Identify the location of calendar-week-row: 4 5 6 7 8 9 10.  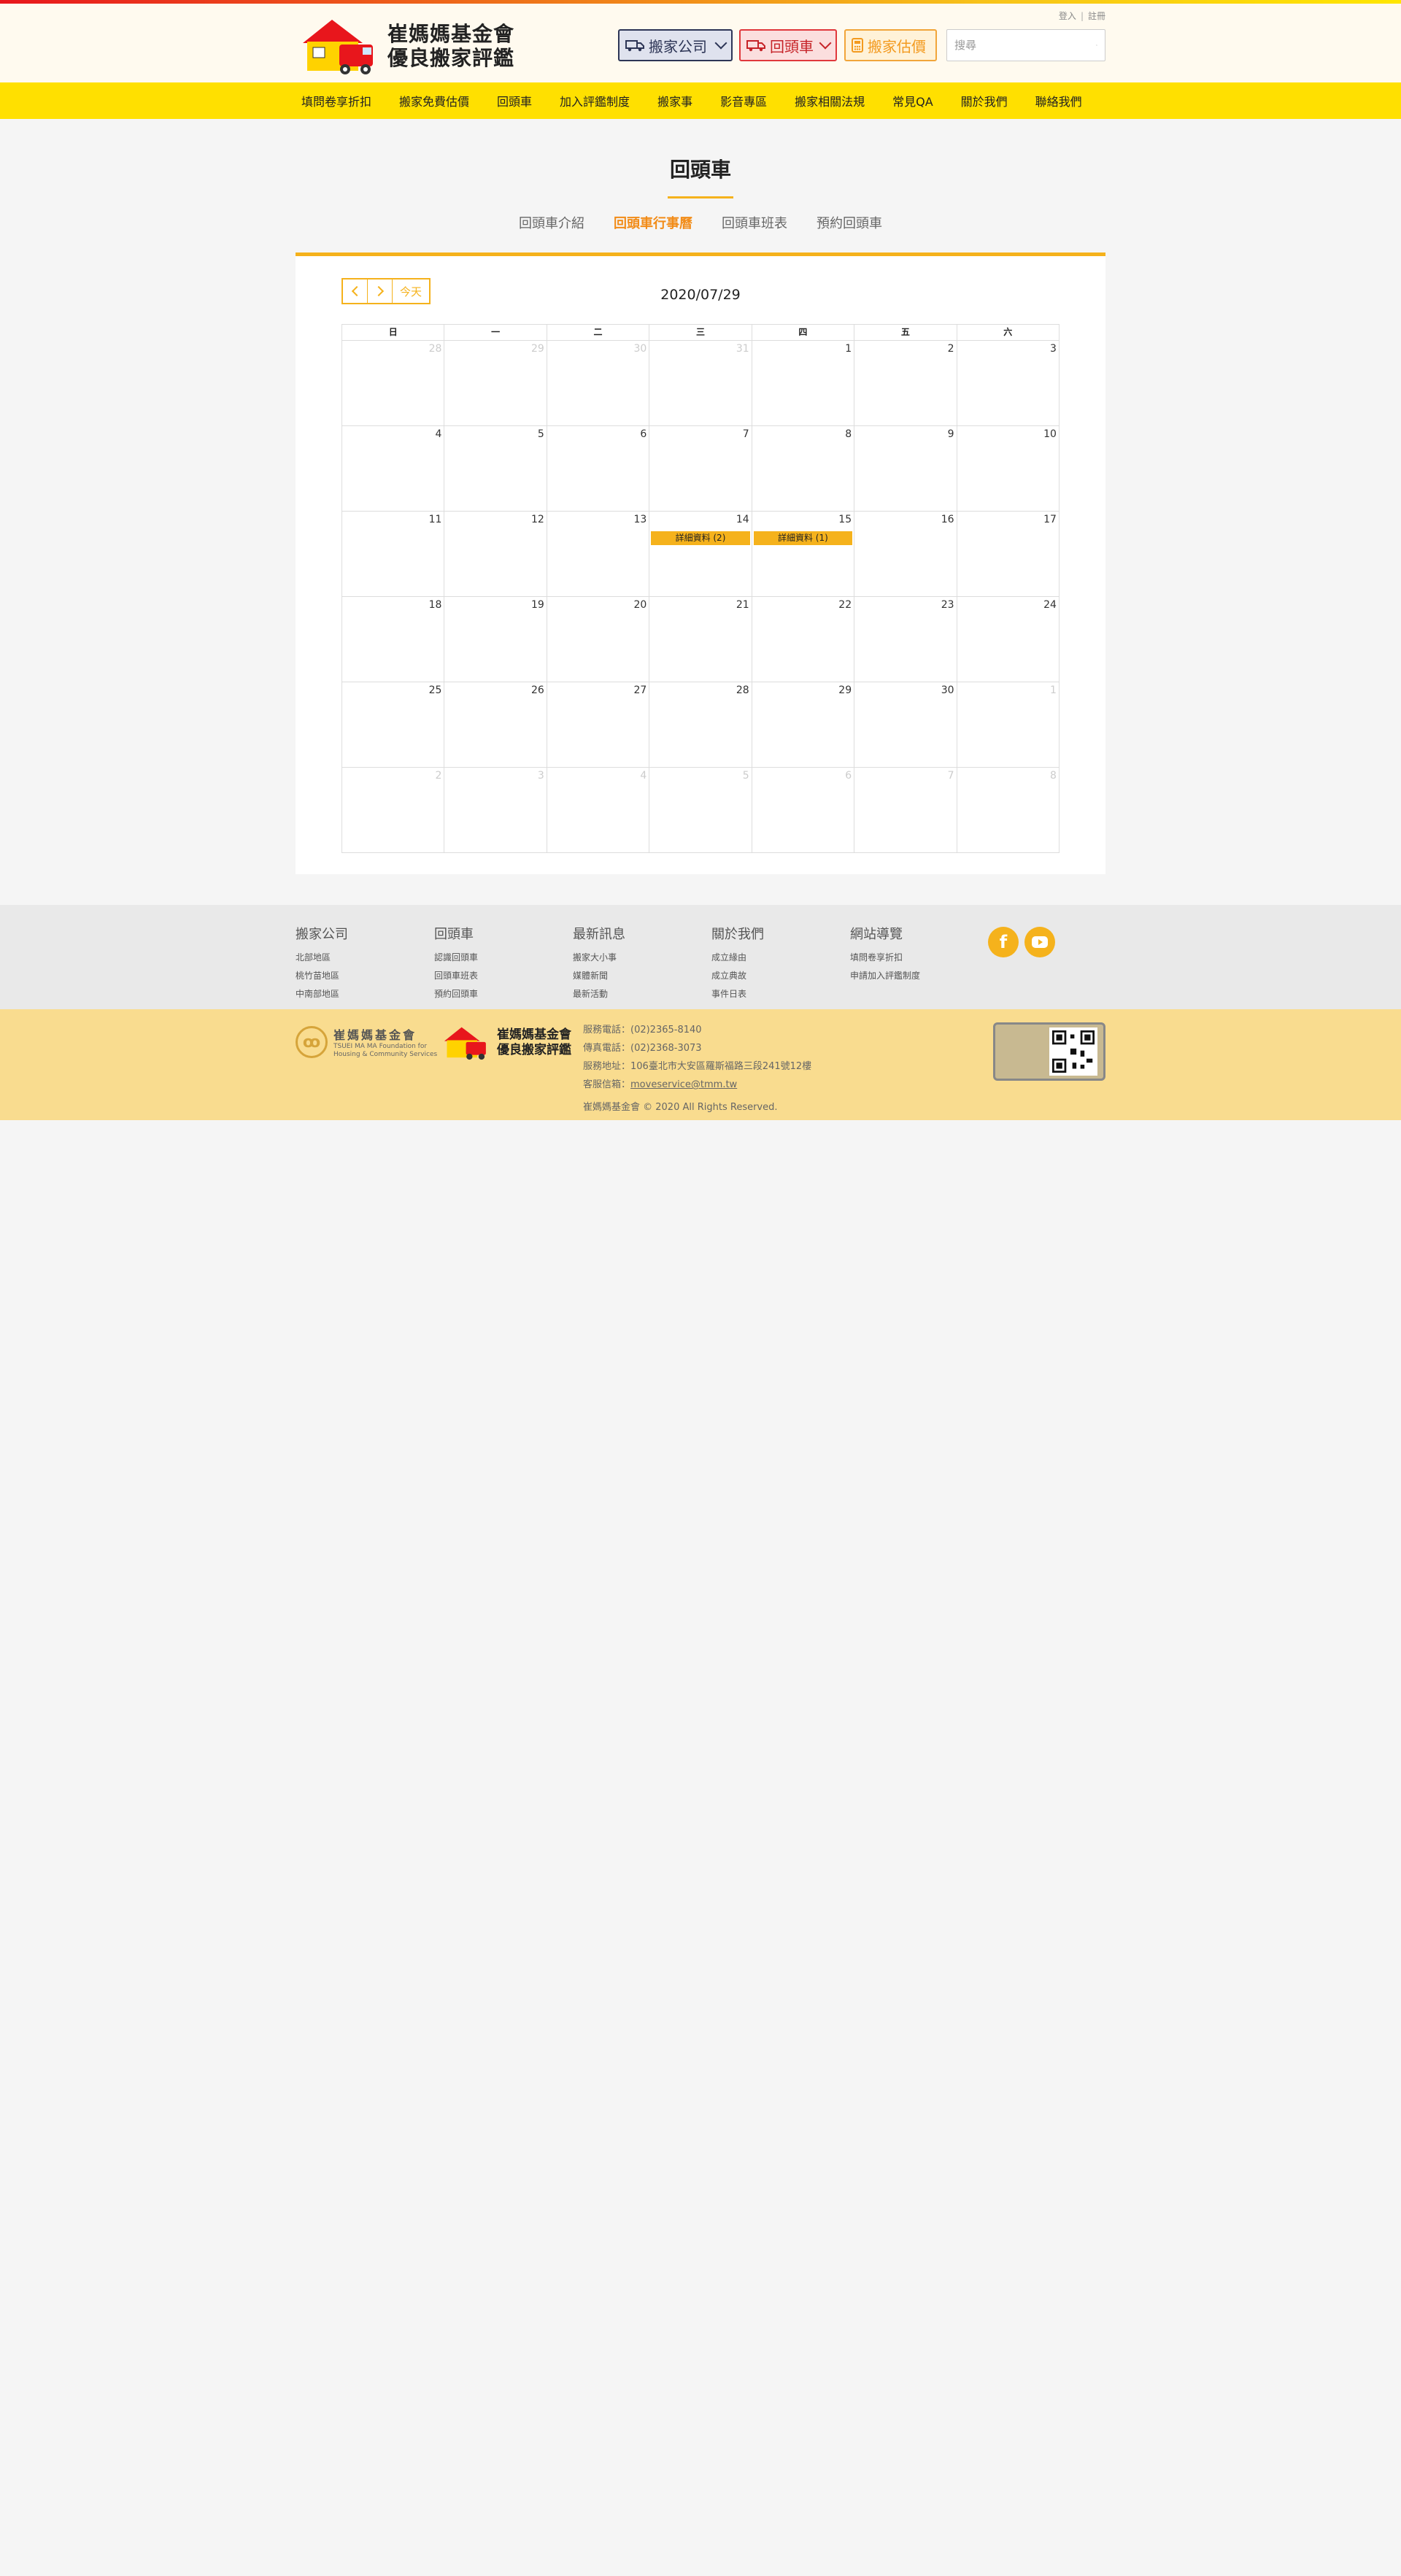
(701, 469).